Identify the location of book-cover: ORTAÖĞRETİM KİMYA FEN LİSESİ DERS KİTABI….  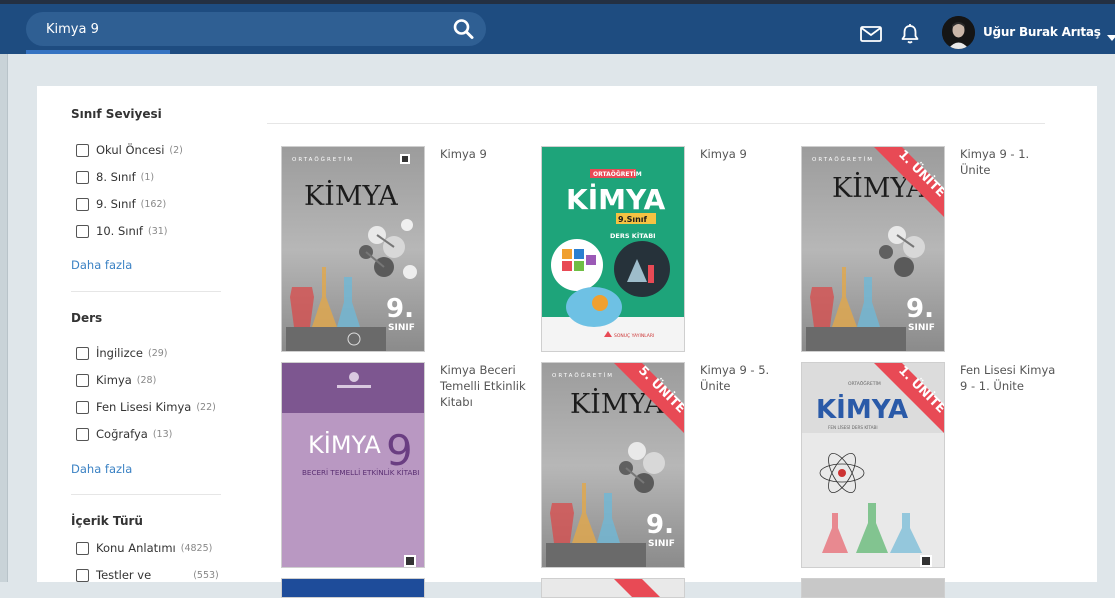
(873, 465).